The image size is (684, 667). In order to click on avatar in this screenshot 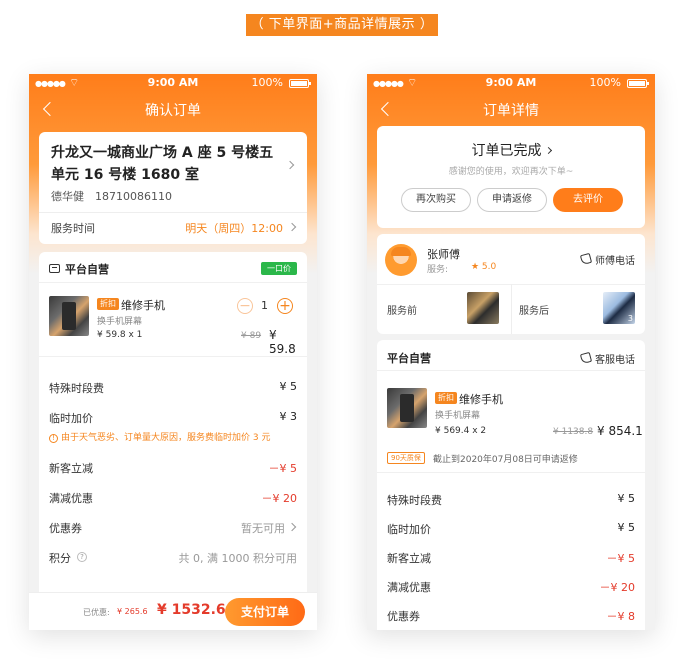, I will do `click(401, 260)`.